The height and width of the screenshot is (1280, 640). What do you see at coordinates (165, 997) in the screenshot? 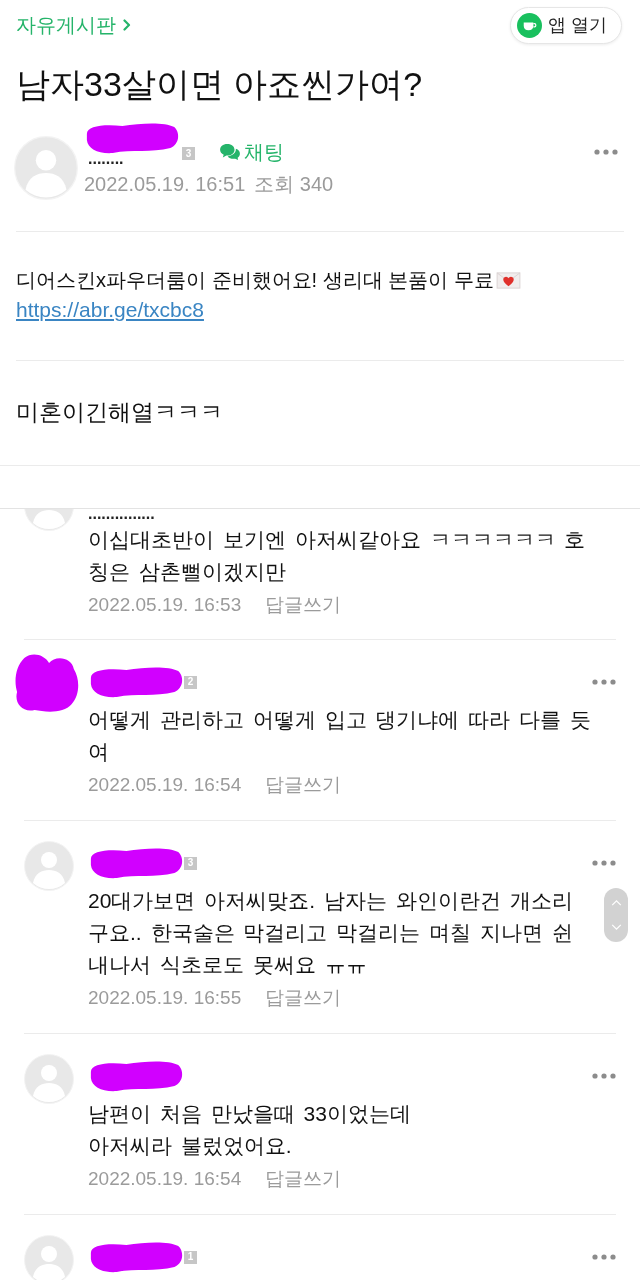
I see `comment-date: 2022.05.19. 16:55` at bounding box center [165, 997].